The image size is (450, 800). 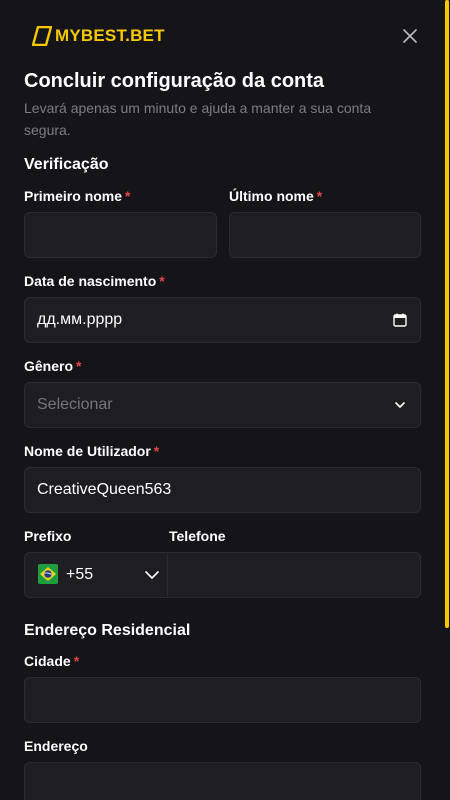 I want to click on phone-label: Telefone, so click(x=197, y=536).